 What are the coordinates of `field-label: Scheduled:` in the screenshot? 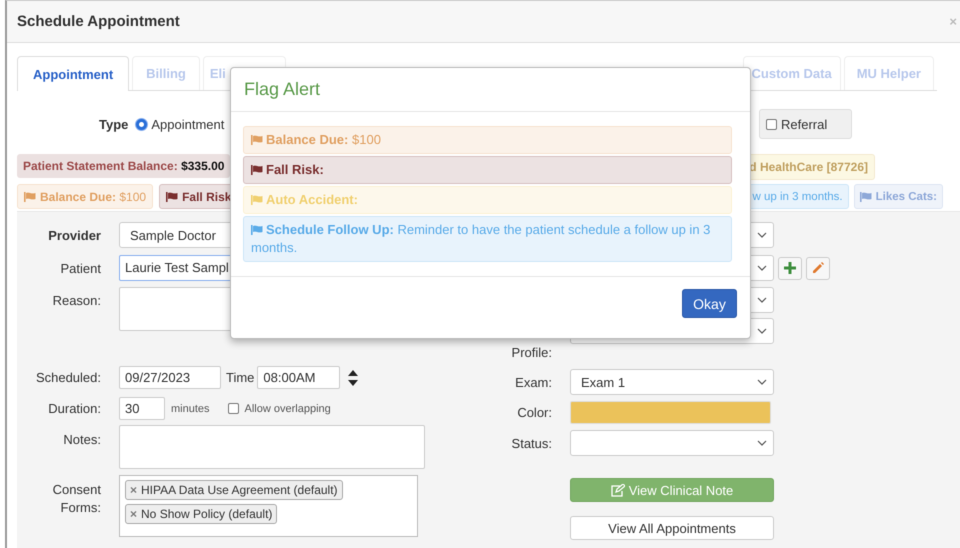 It's located at (68, 377).